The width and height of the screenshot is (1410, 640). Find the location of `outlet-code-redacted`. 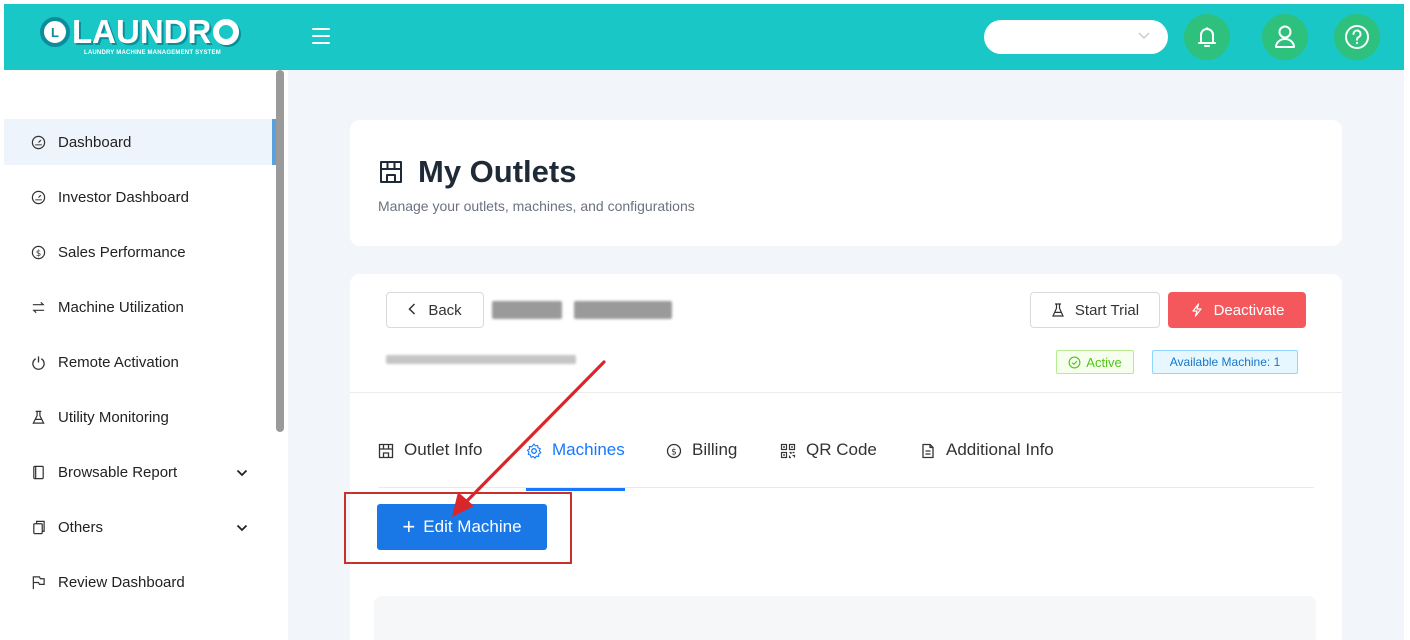

outlet-code-redacted is located at coordinates (481, 359).